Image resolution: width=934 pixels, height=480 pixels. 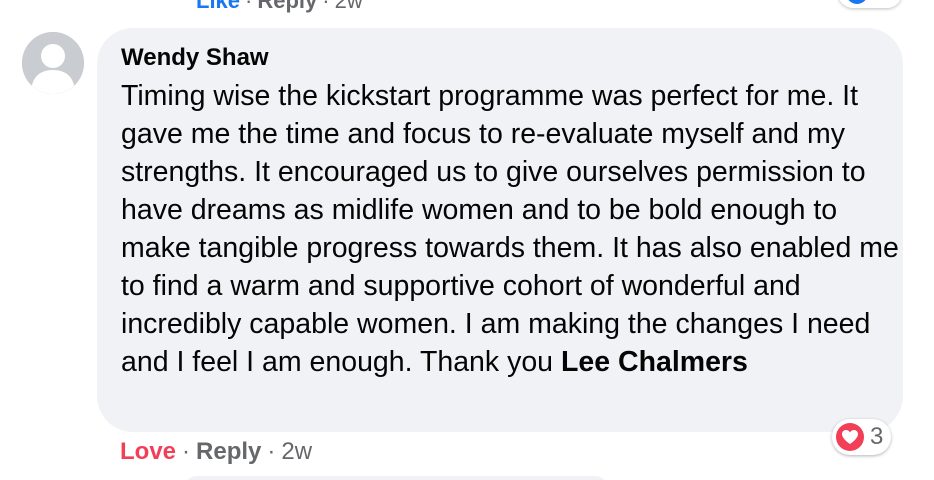 I want to click on like-link: Like, so click(x=218, y=6).